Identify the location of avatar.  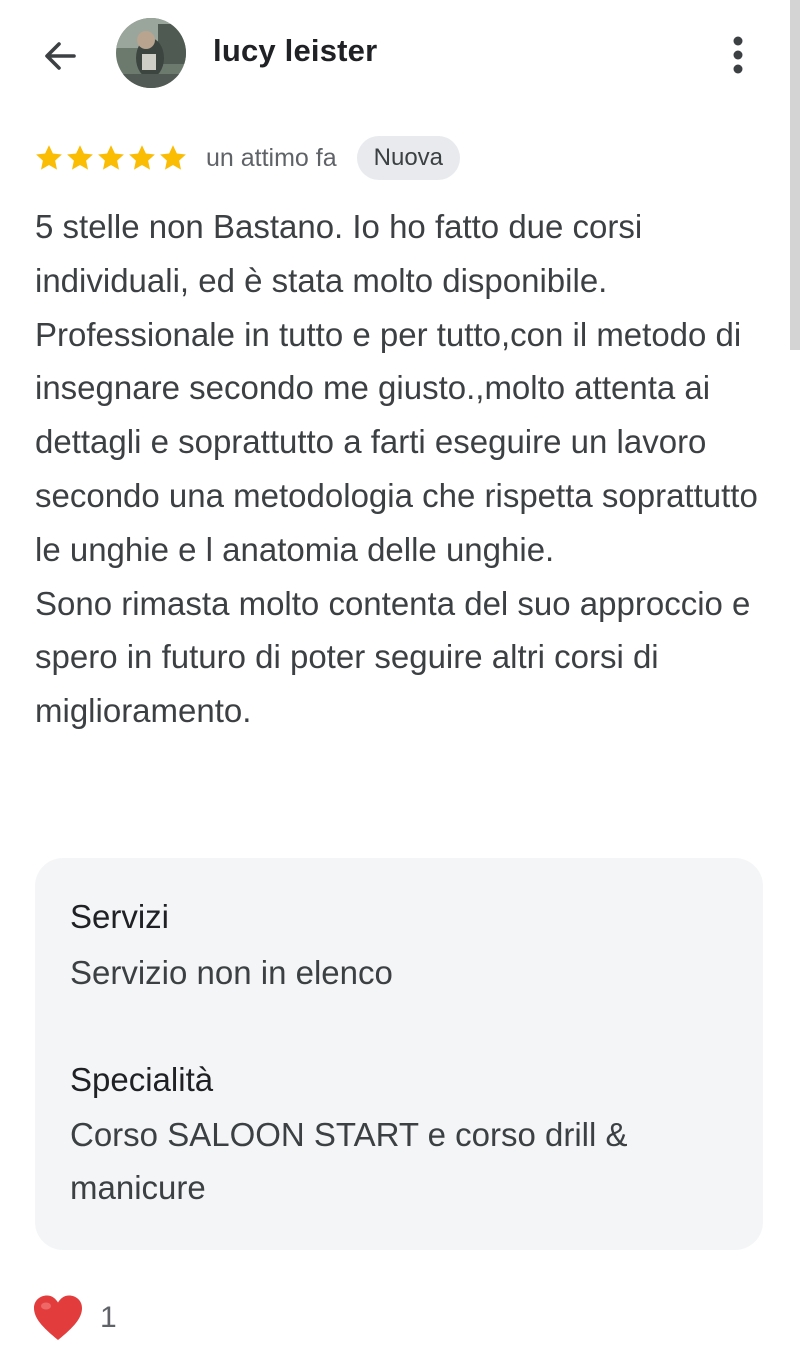
(151, 53).